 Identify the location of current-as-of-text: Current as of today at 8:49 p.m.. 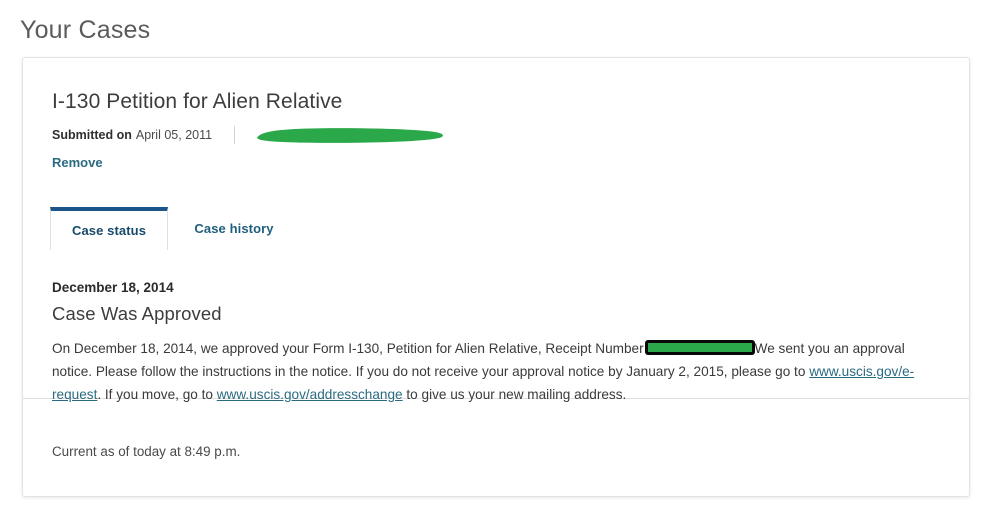
(146, 451).